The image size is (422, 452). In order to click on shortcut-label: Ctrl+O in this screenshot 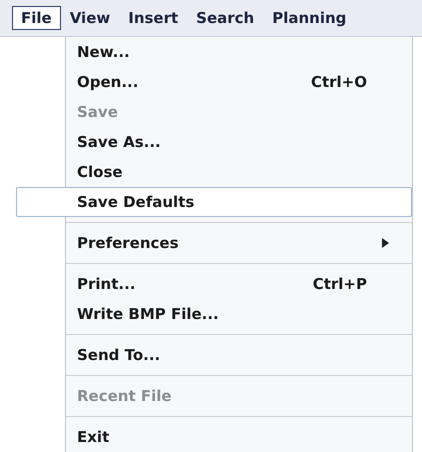, I will do `click(338, 82)`.